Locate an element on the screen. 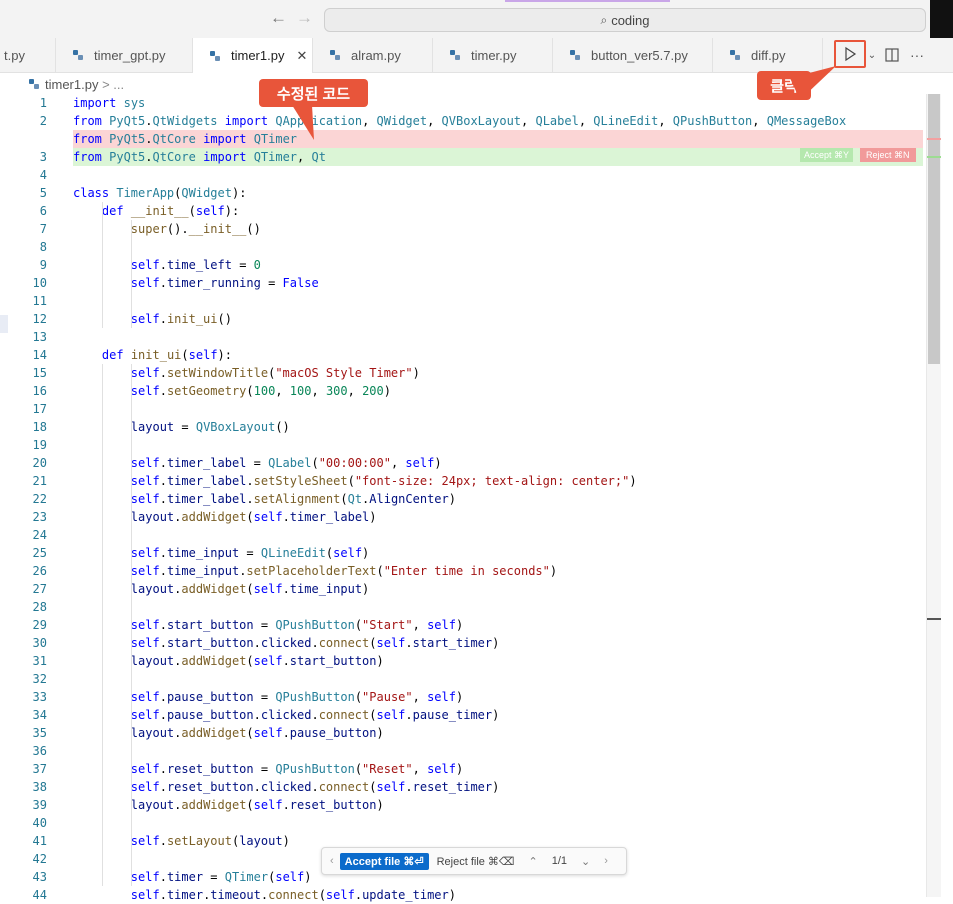  more-icon: ··· is located at coordinates (917, 55).